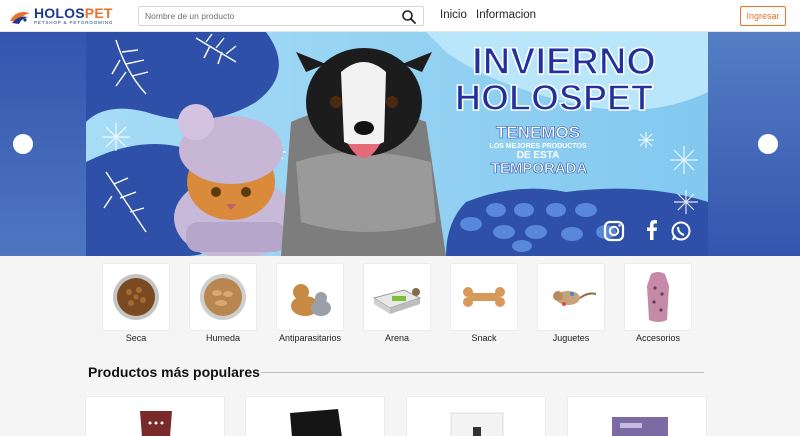 This screenshot has height=436, width=800. Describe the element at coordinates (658, 297) in the screenshot. I see `clothing-icon` at that location.